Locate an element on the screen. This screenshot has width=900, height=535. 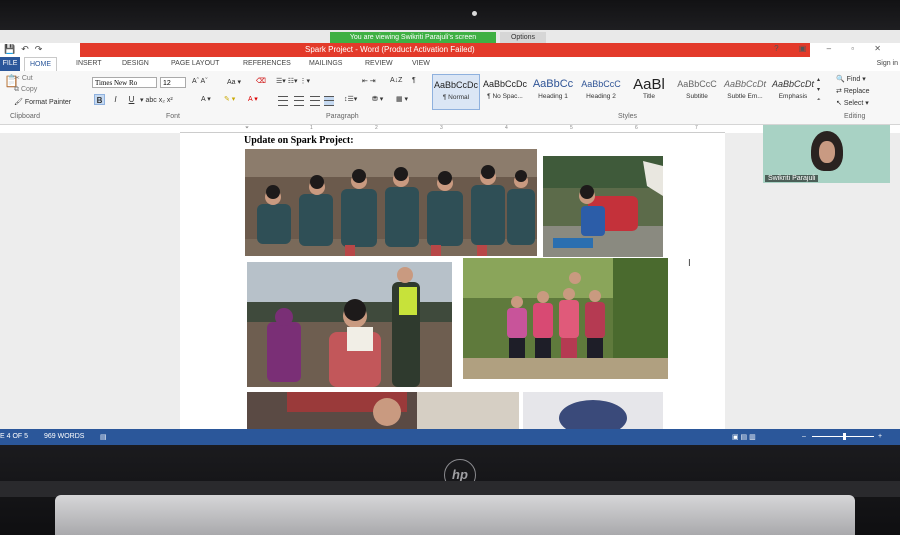
page-count: E 4 OF 5 is located at coordinates (14, 436).